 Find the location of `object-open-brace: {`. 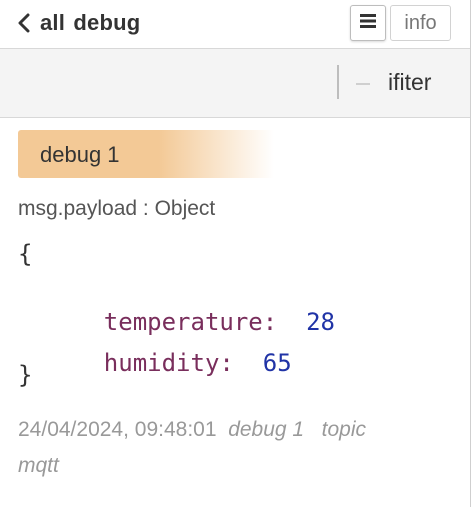

object-open-brace: { is located at coordinates (25, 254).